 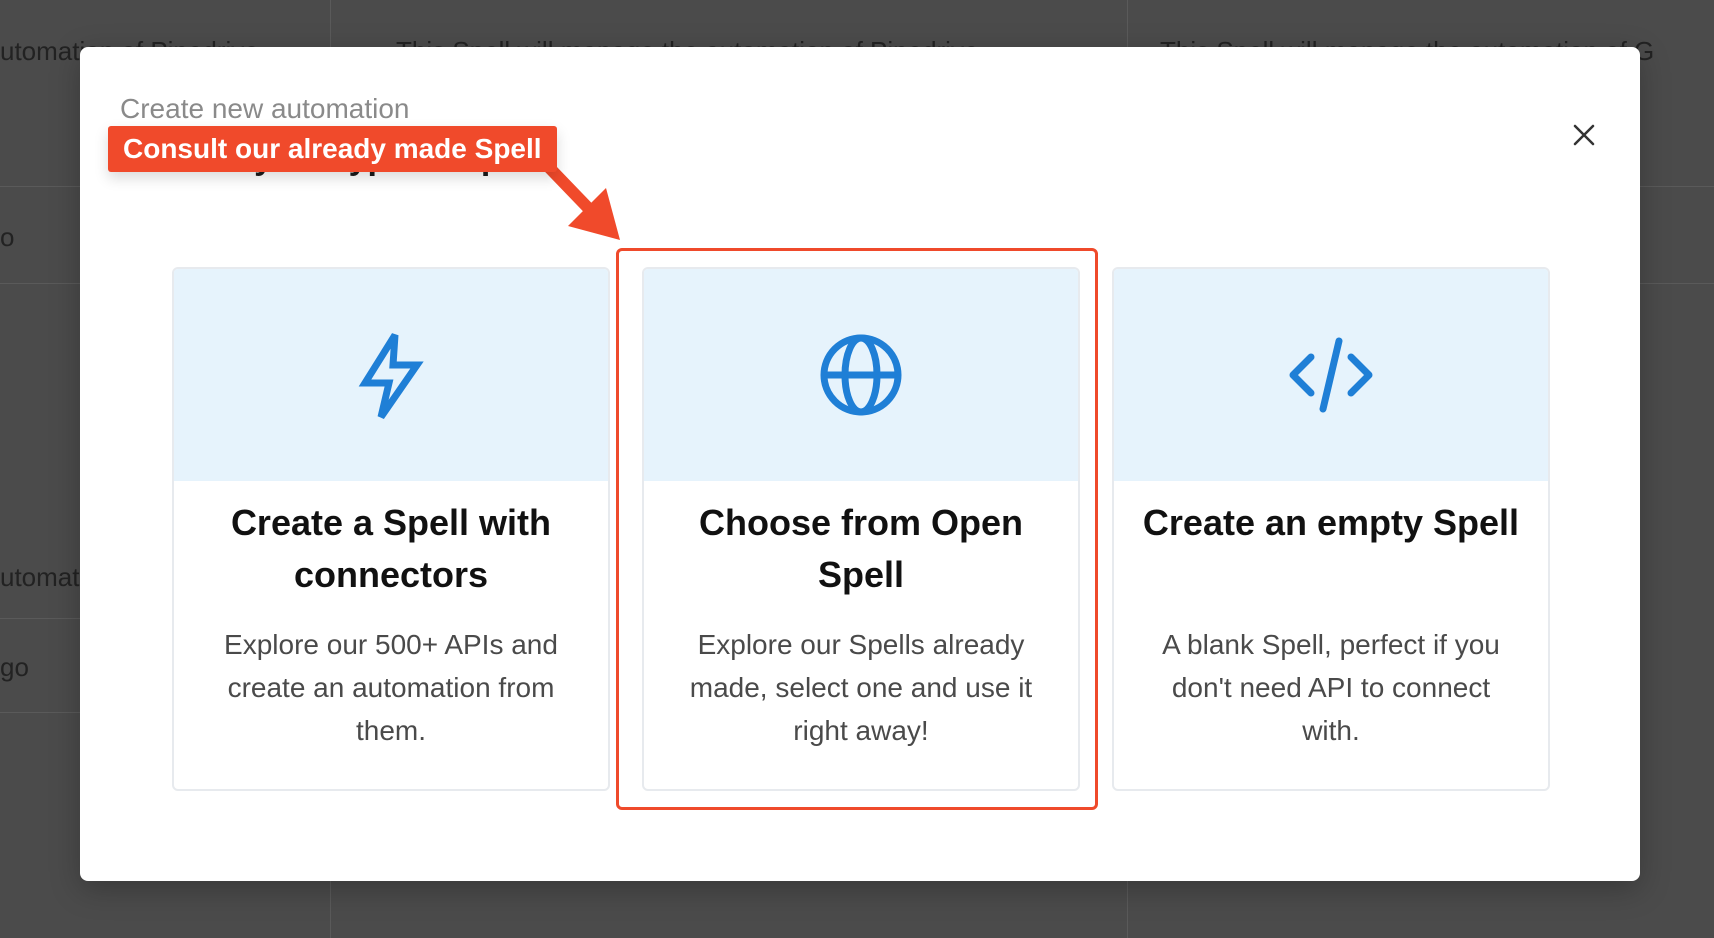 I want to click on card-title: Choose from Open Spell, so click(x=861, y=548).